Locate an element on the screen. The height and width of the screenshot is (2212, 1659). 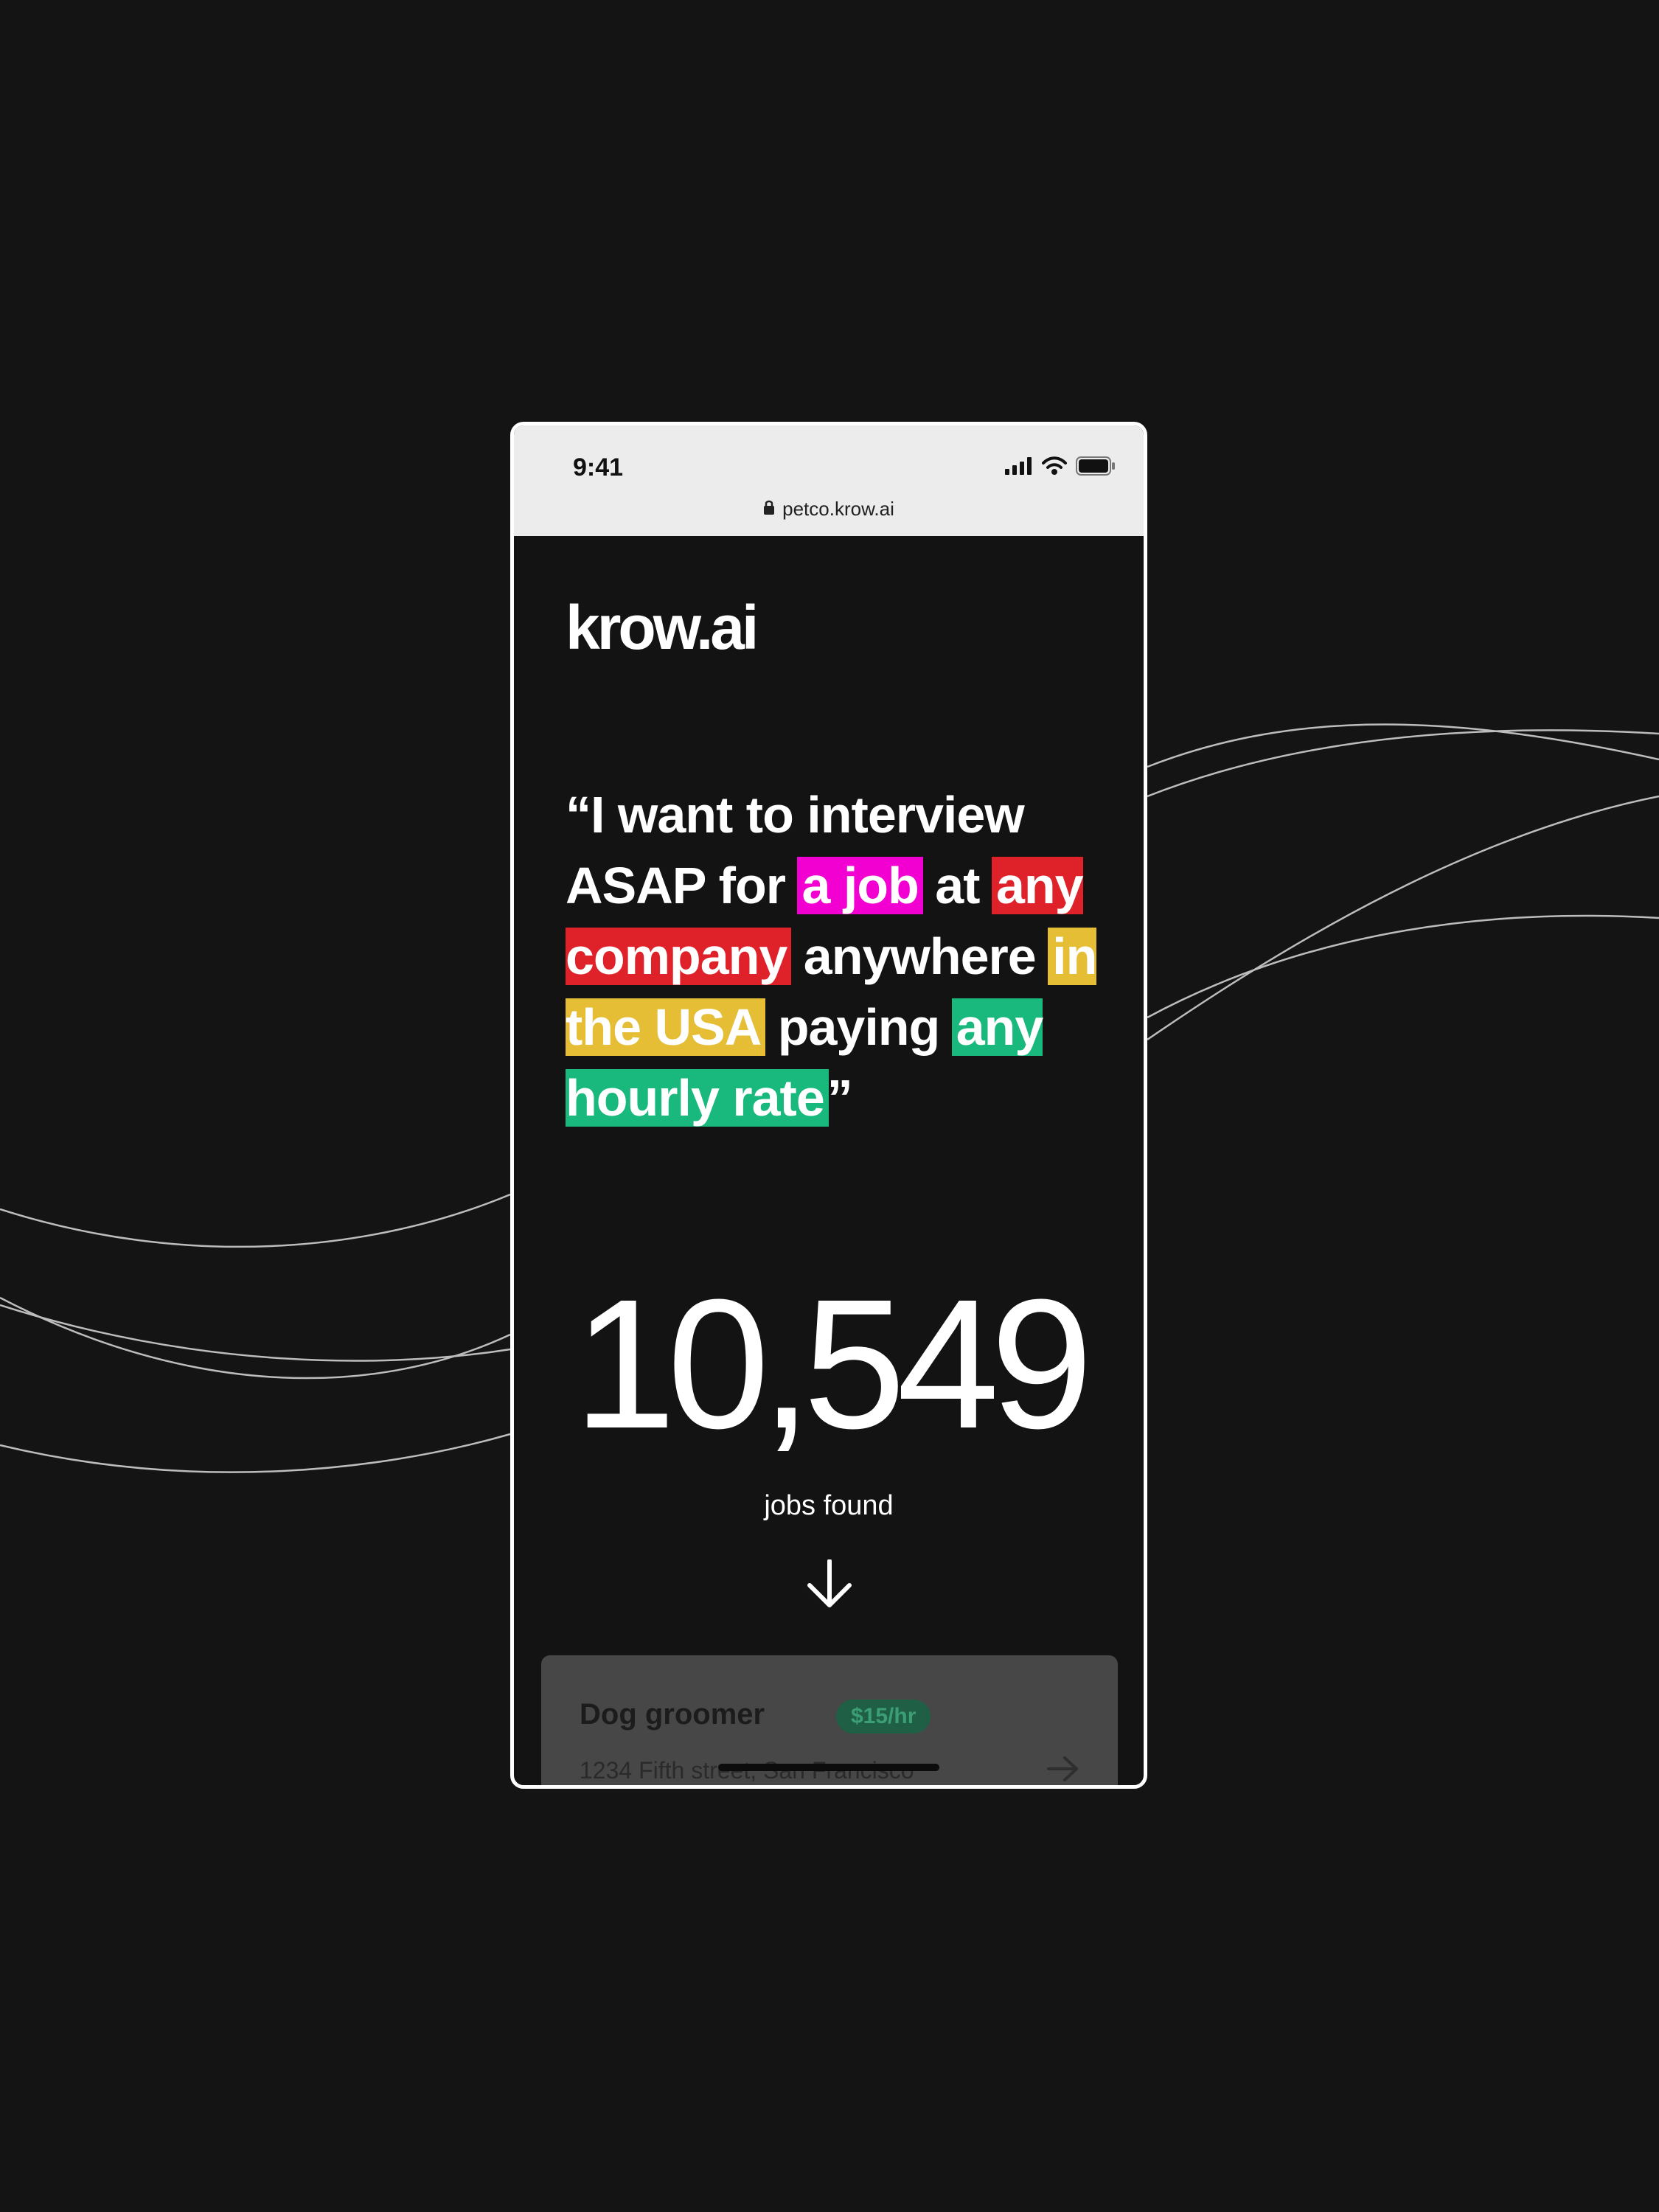
status-icons is located at coordinates (1060, 467).